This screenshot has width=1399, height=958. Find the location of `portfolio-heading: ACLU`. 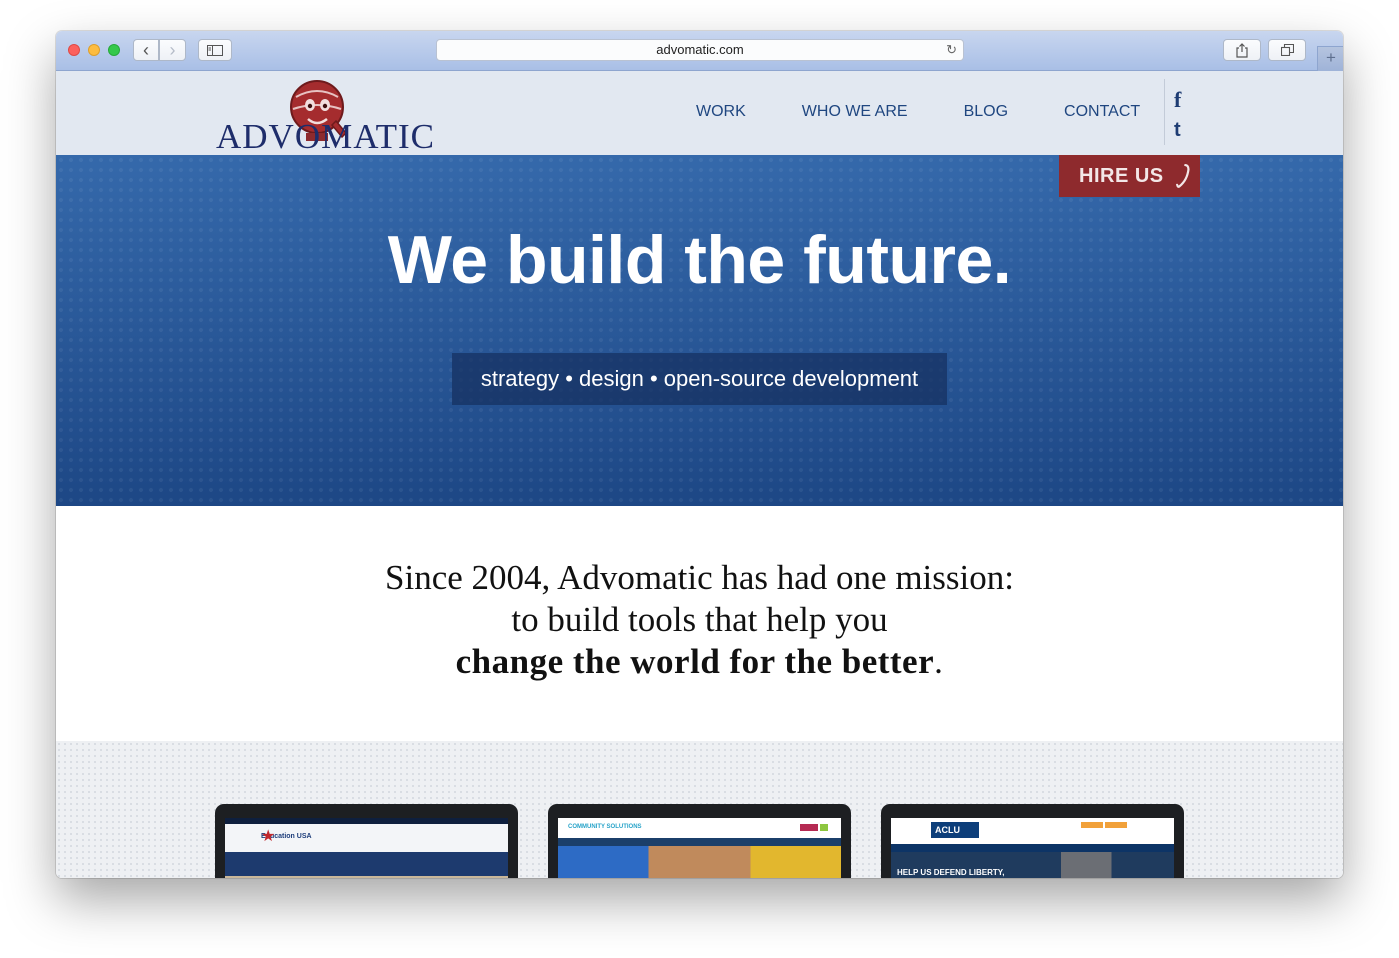

portfolio-heading: ACLU is located at coordinates (947, 830).